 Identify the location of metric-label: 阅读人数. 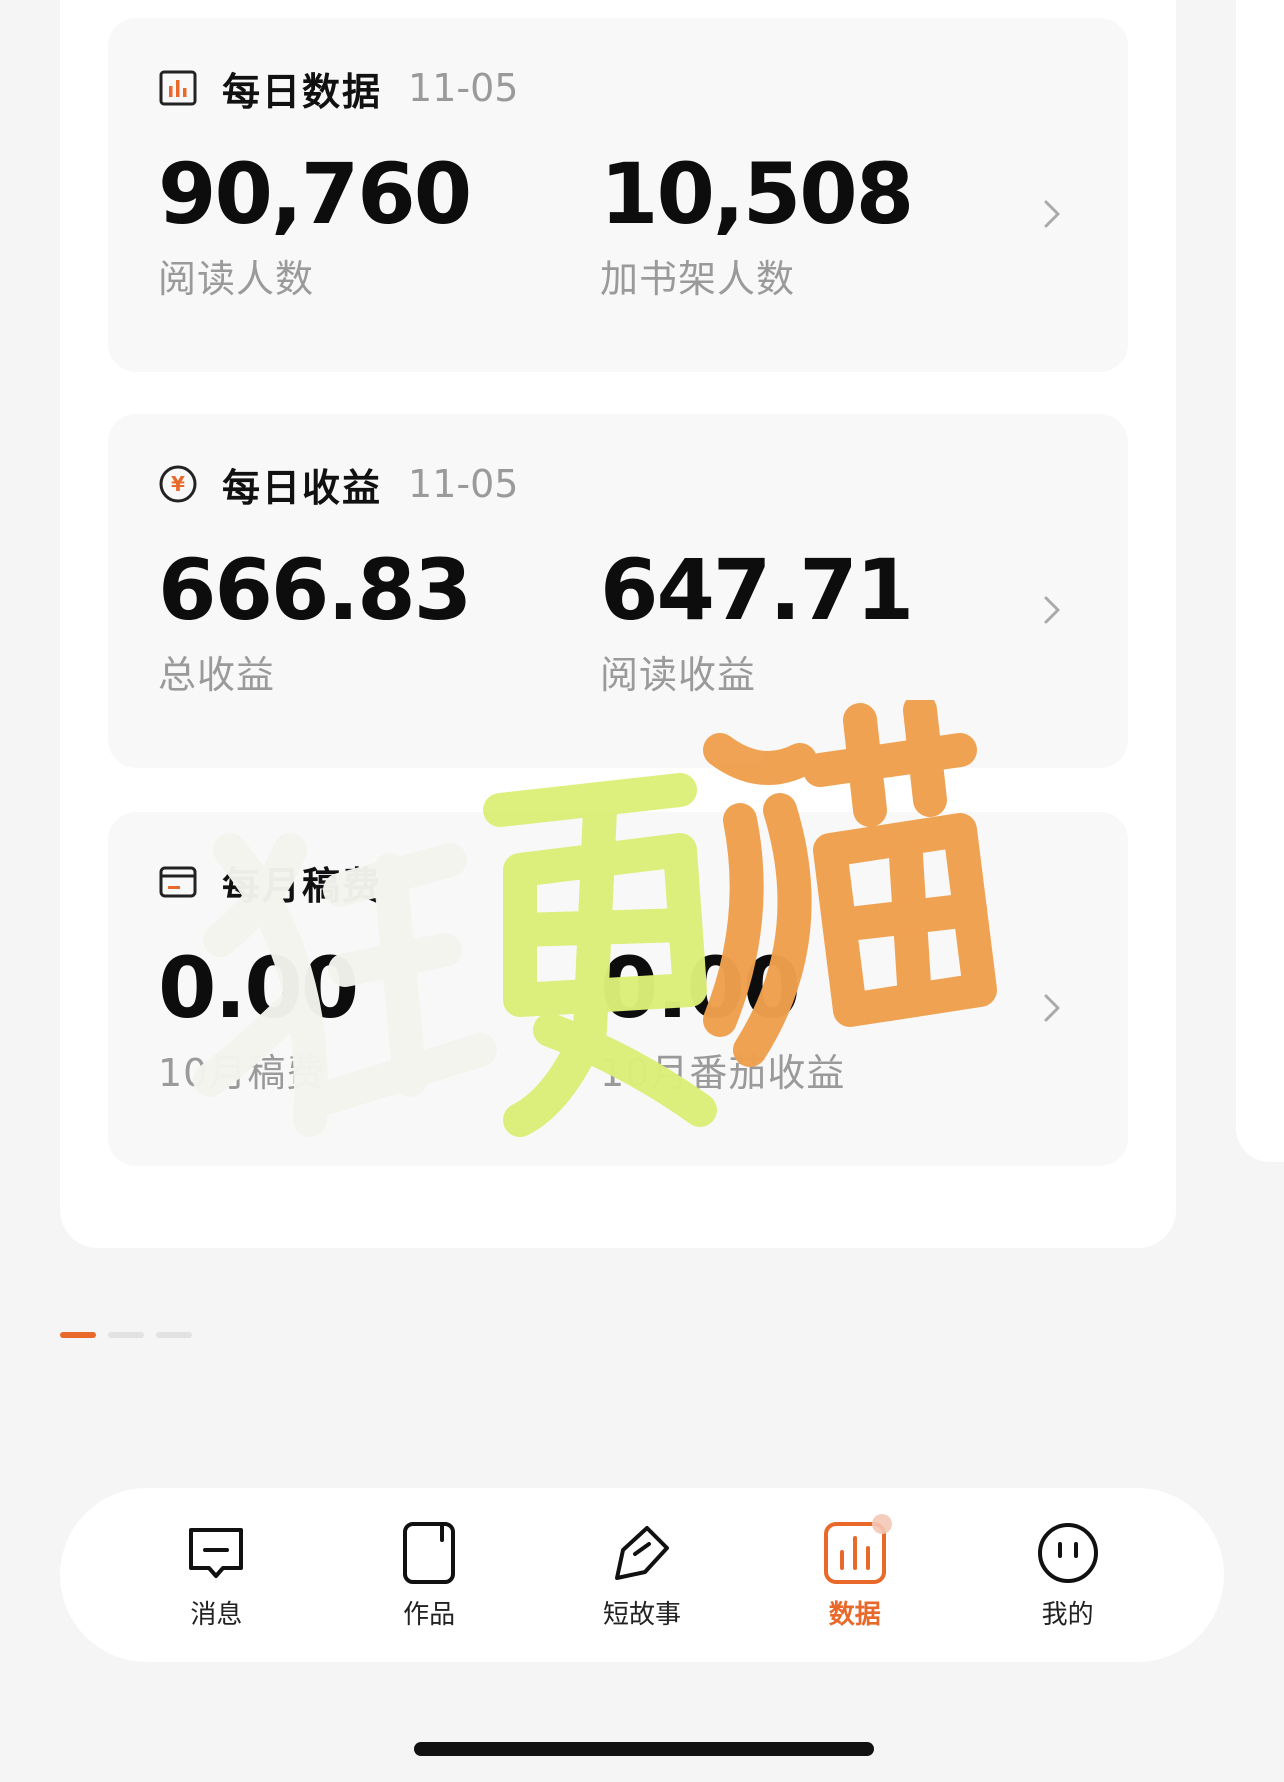
(236, 279).